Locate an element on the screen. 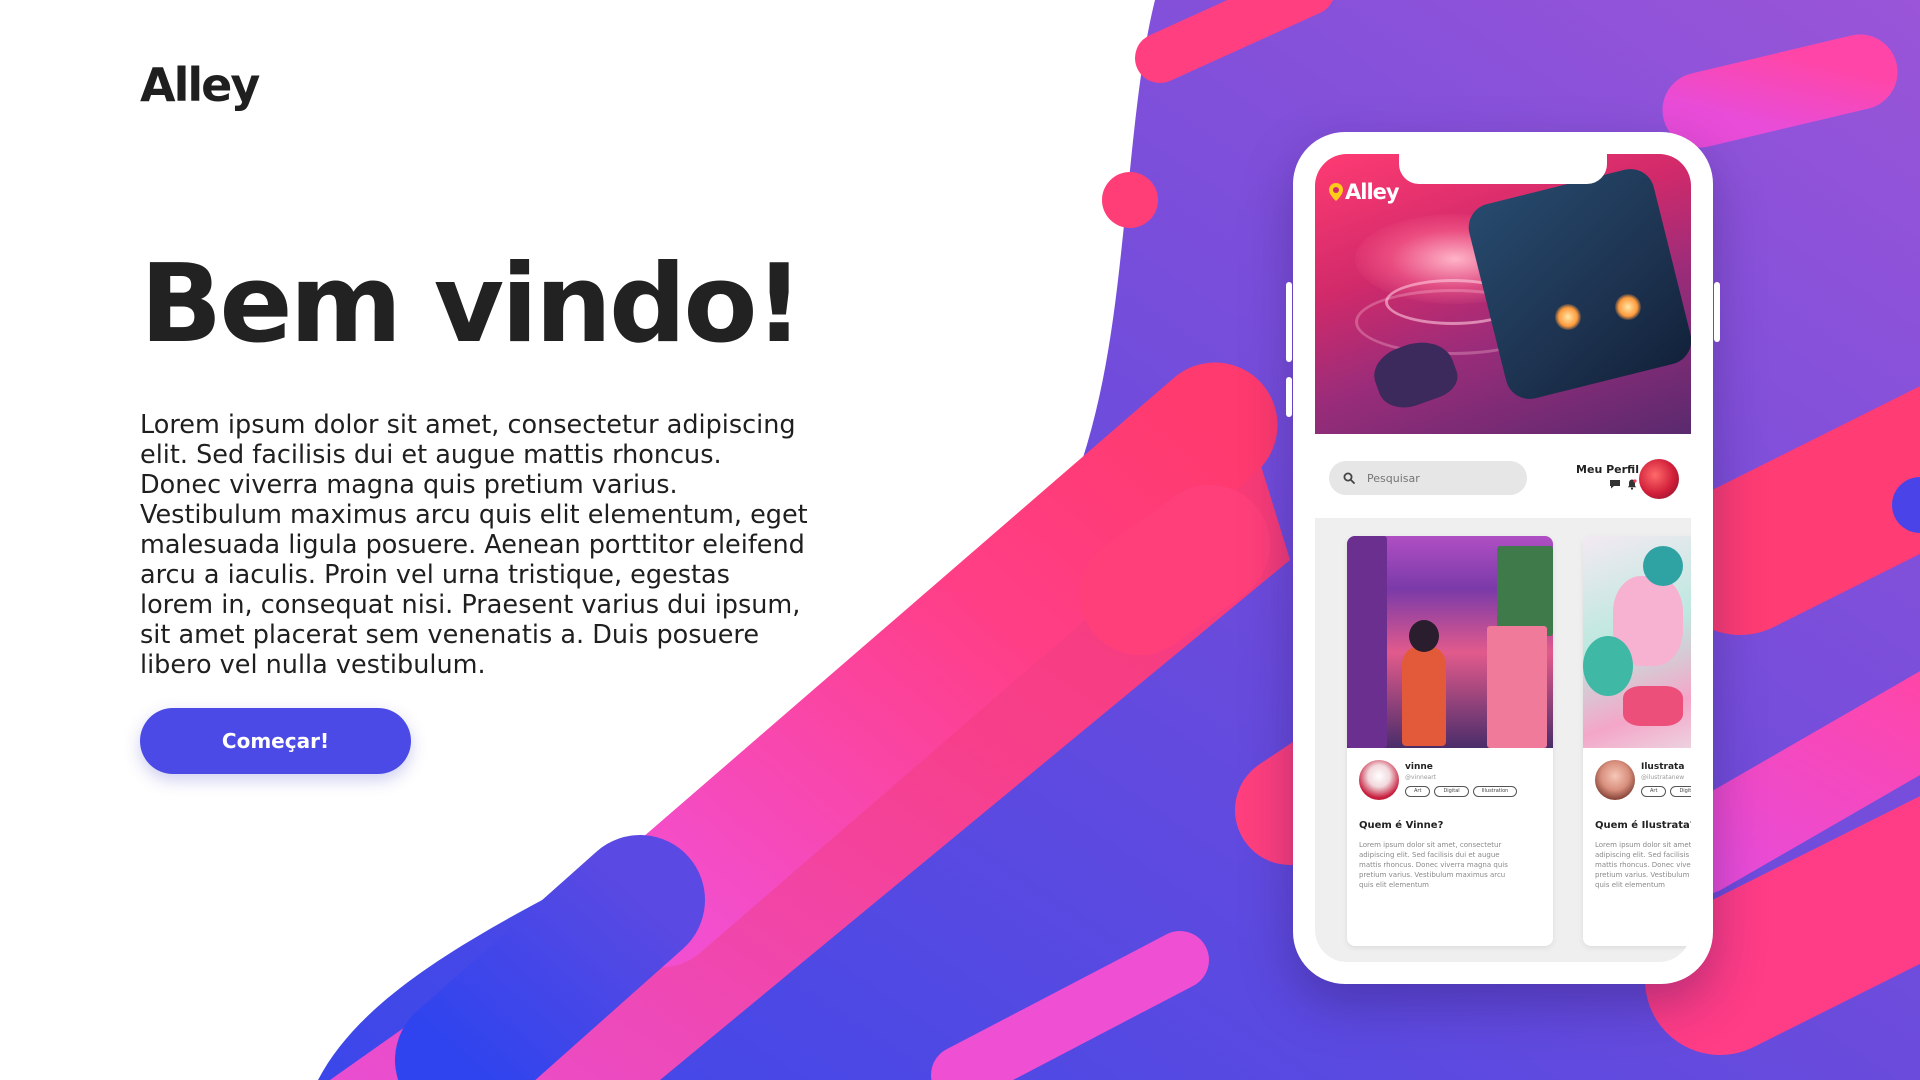  search-bar is located at coordinates (1428, 478).